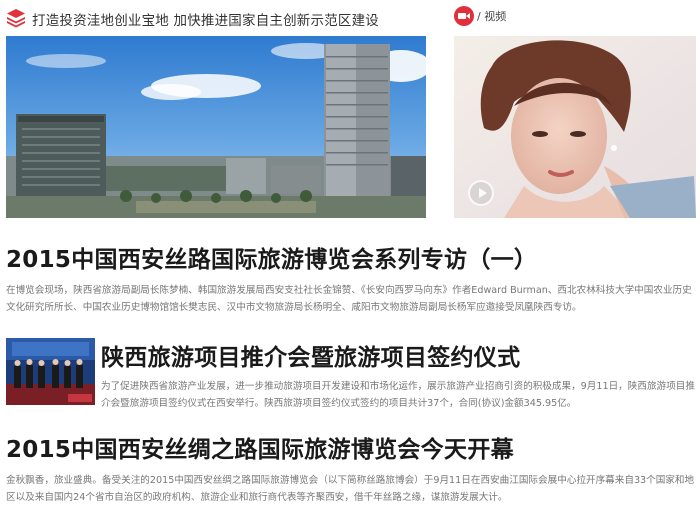 The image size is (700, 518). What do you see at coordinates (481, 193) in the screenshot?
I see `play-icon` at bounding box center [481, 193].